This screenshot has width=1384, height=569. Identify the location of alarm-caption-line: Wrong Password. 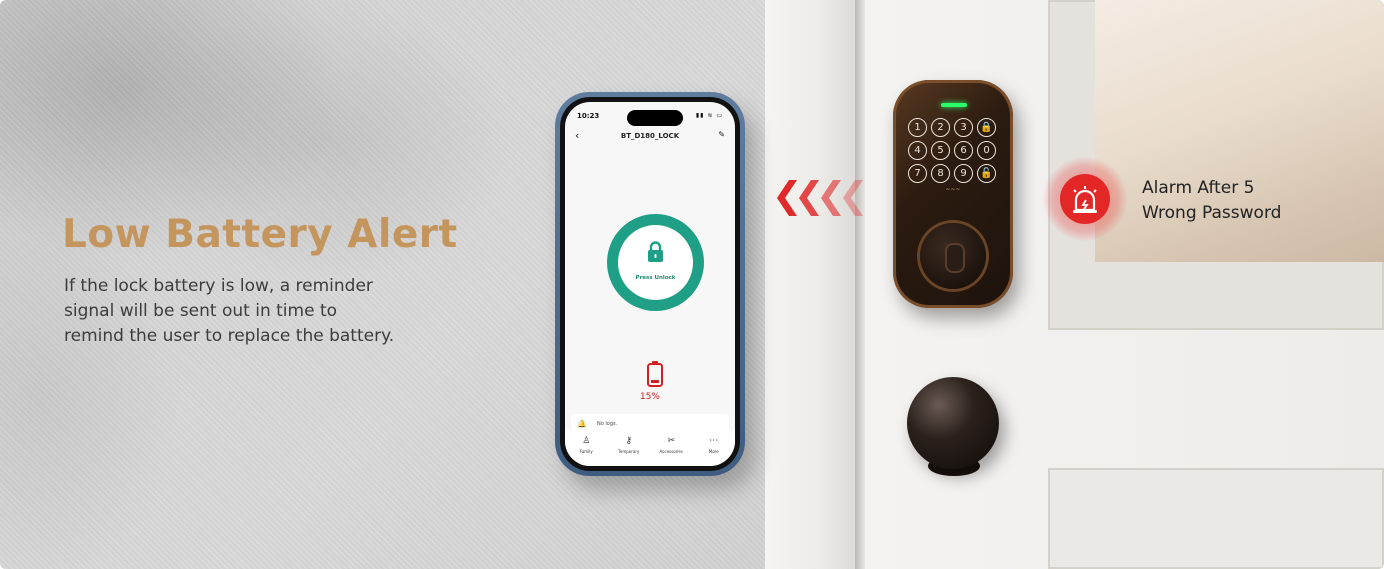
(1212, 213).